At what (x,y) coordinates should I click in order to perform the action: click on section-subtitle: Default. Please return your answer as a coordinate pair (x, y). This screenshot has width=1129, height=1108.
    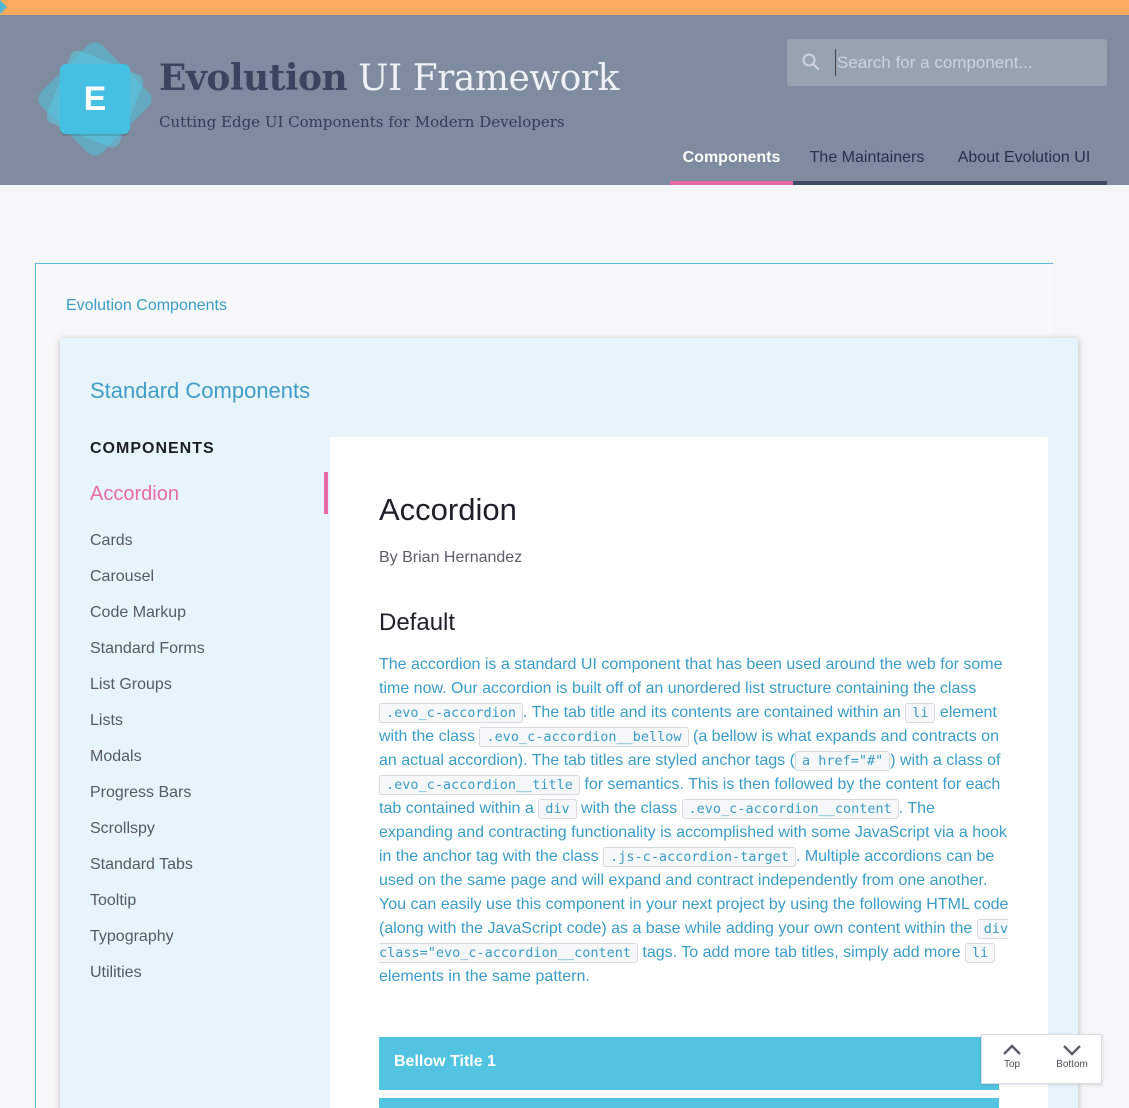
    Looking at the image, I should click on (417, 622).